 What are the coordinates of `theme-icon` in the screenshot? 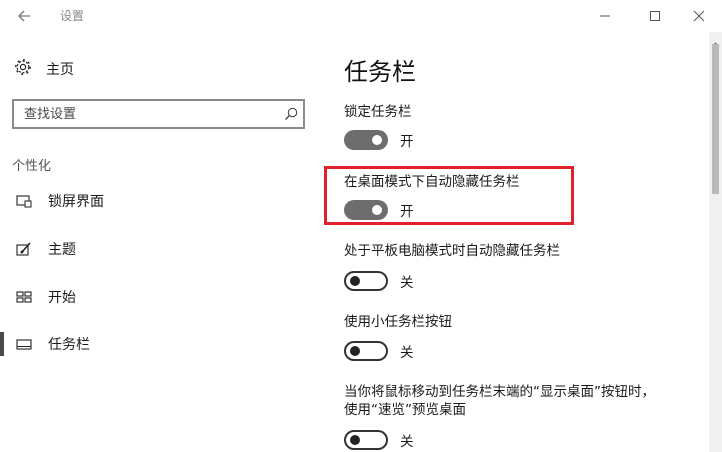 It's located at (24, 249).